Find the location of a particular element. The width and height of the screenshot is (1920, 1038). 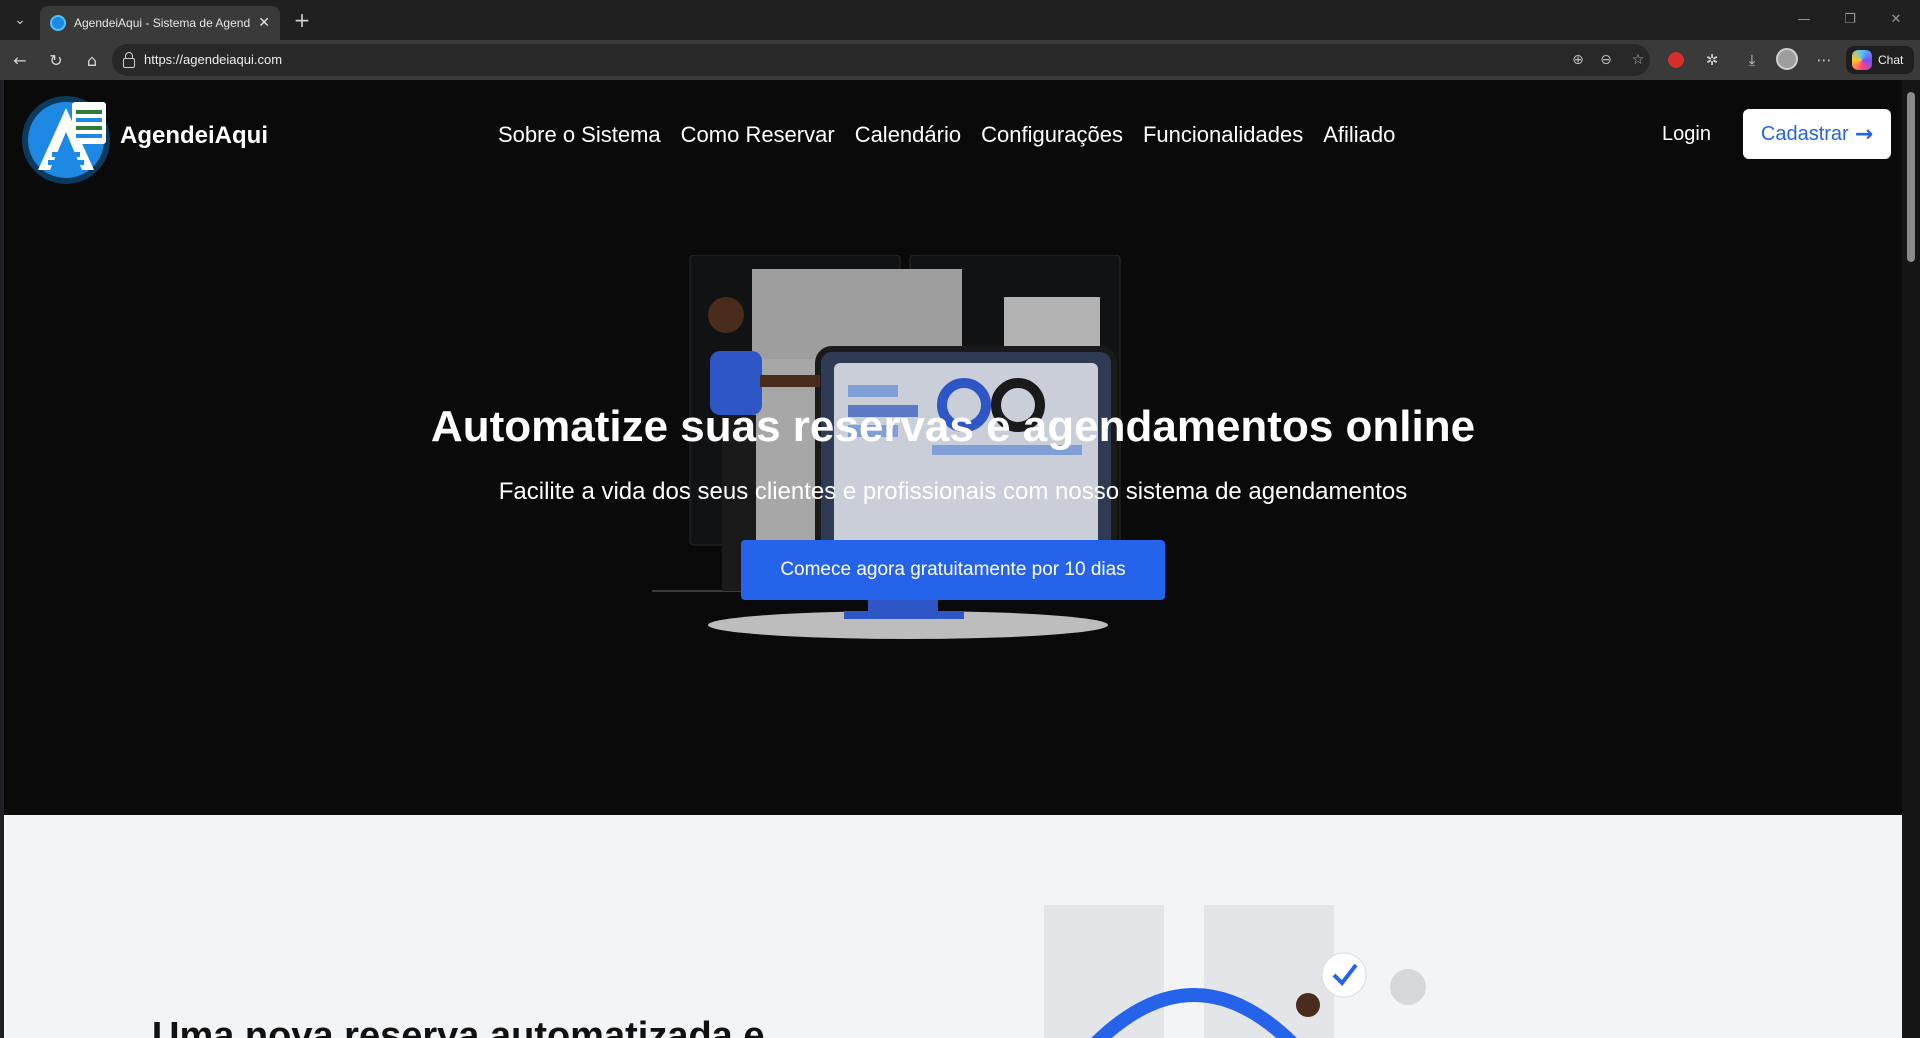

nav-afiliado: Afiliado is located at coordinates (1359, 135).